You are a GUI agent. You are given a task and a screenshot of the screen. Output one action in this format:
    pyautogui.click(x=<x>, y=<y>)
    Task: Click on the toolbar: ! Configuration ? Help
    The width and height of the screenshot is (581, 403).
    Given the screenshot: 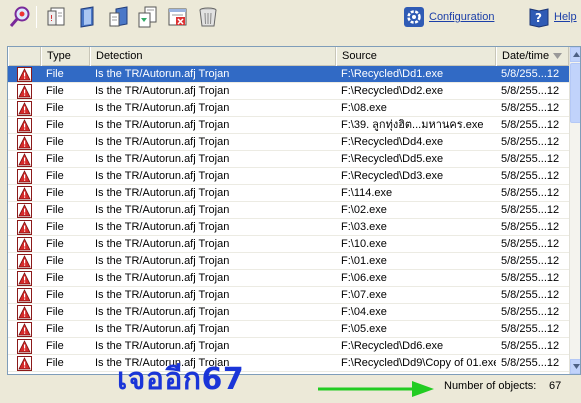 What is the action you would take?
    pyautogui.click(x=290, y=19)
    